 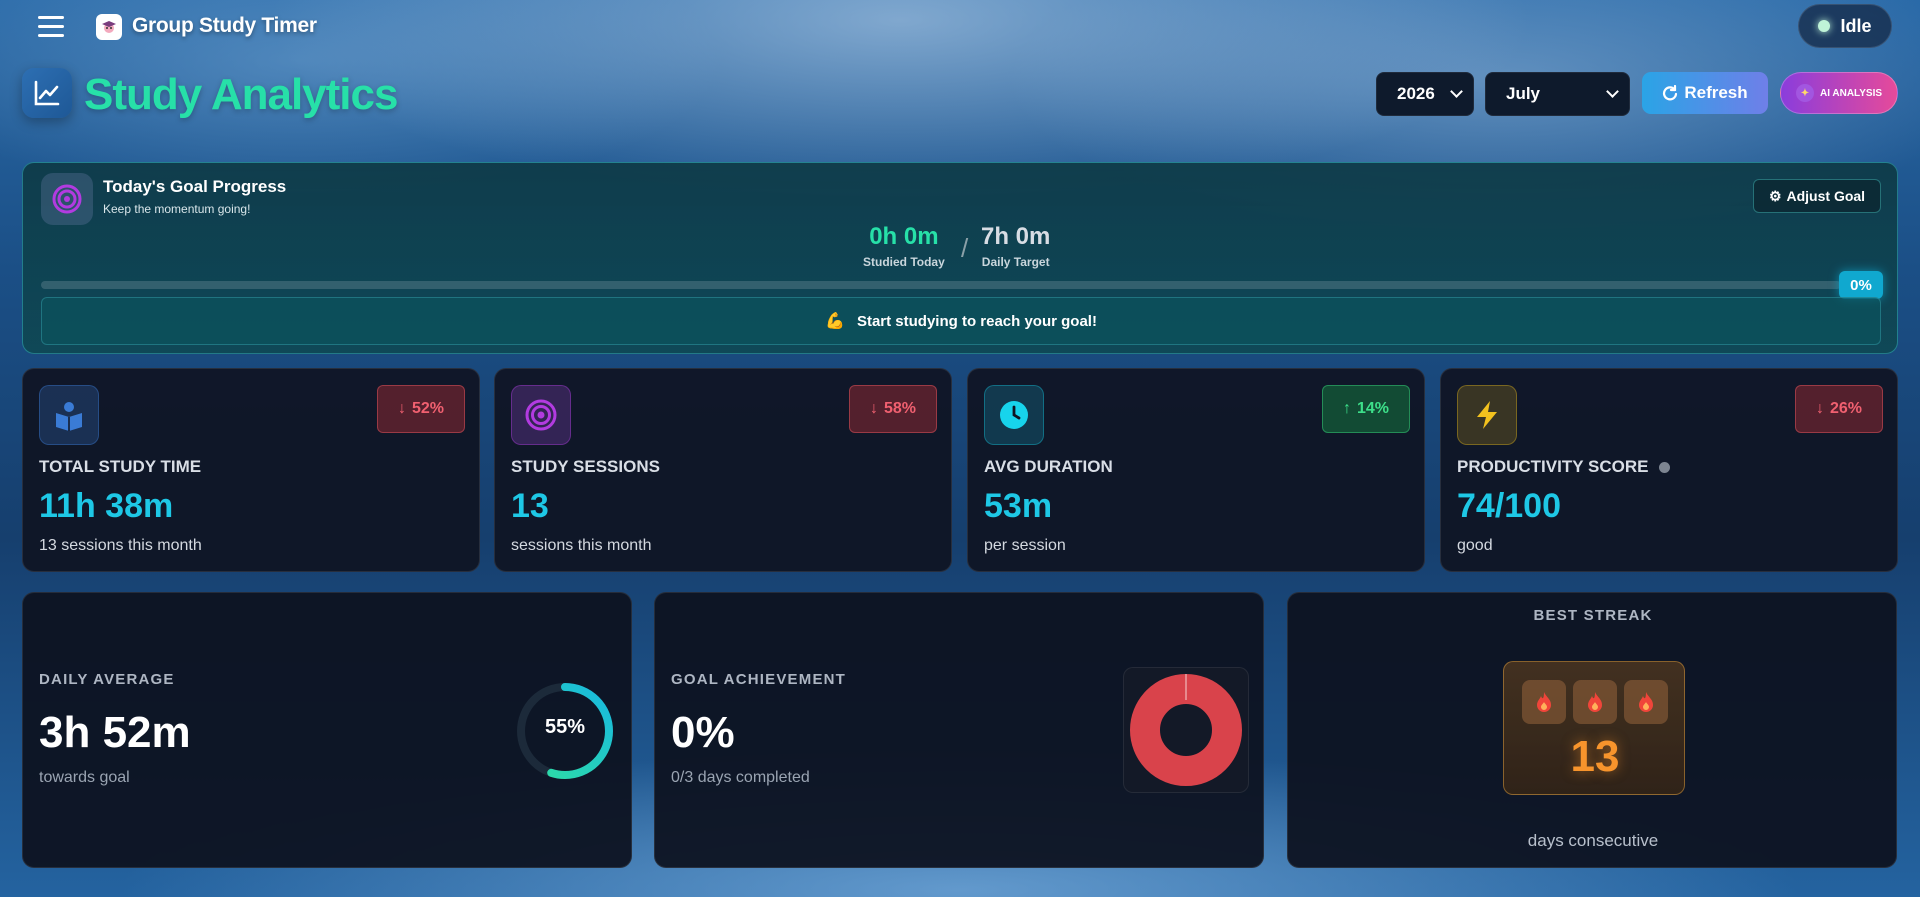 I want to click on graduate-logo-icon, so click(x=109, y=27).